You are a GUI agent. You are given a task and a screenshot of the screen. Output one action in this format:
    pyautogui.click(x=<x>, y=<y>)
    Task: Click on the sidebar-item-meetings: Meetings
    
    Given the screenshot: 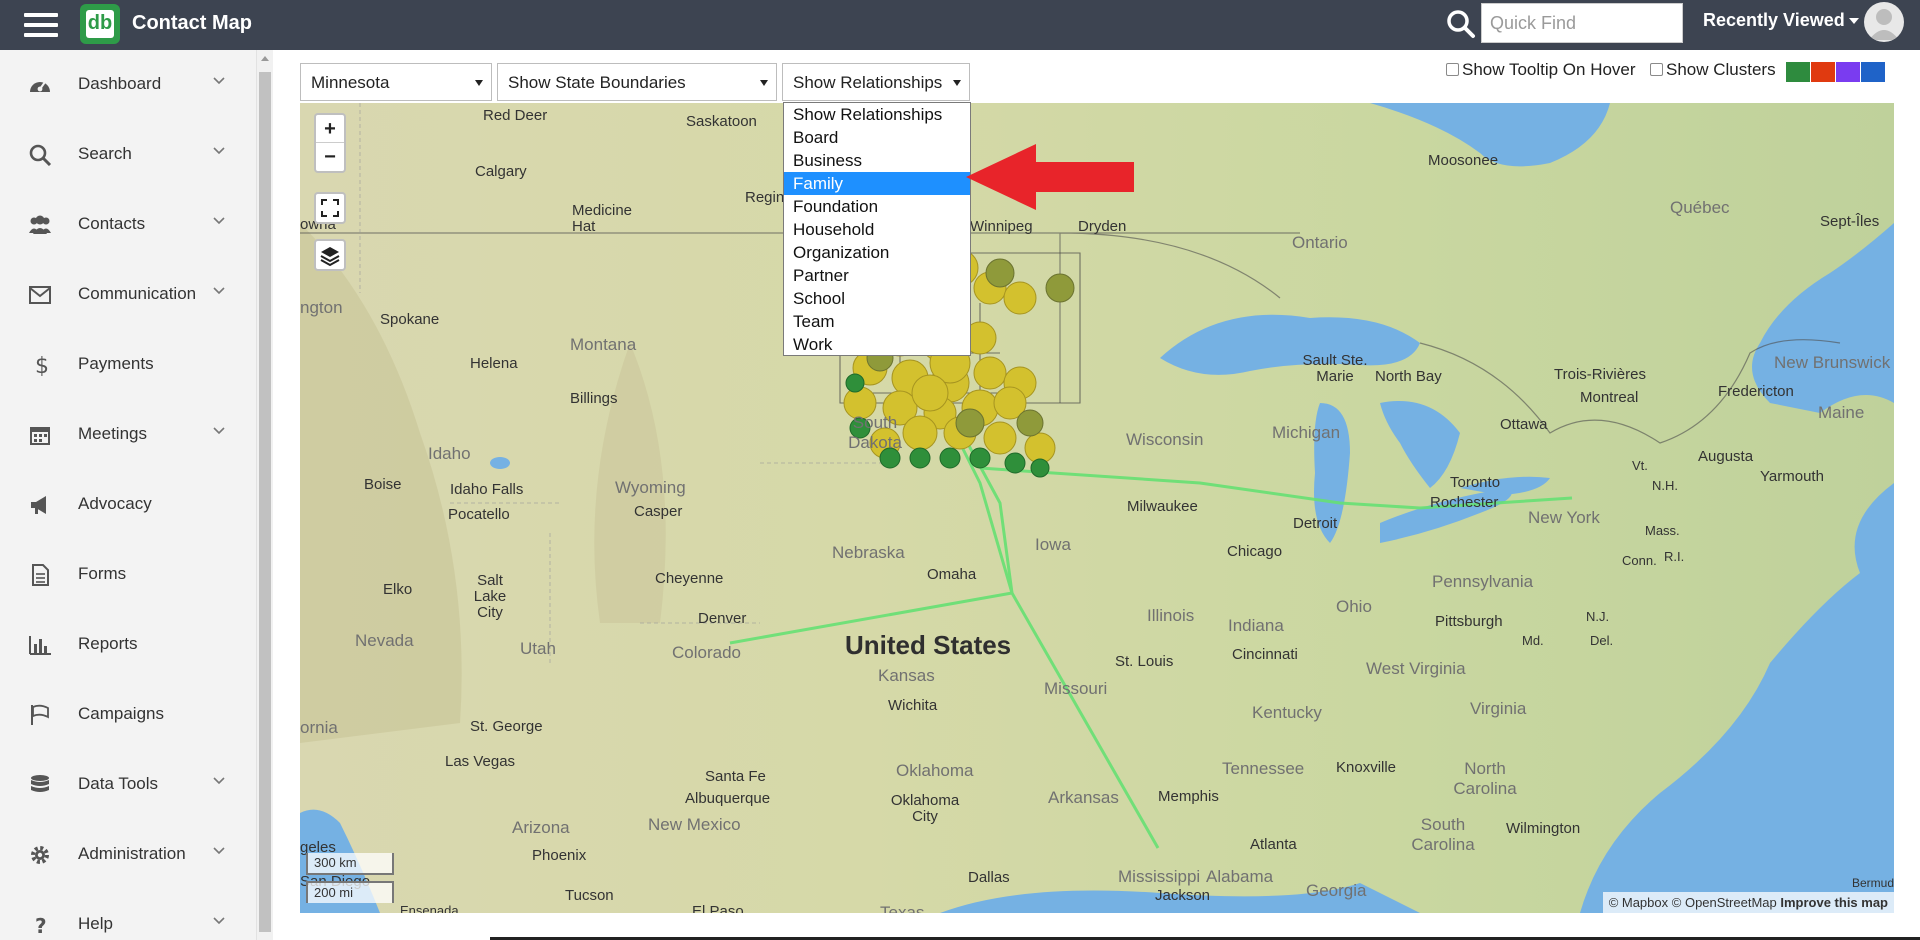 What is the action you would take?
    pyautogui.click(x=120, y=434)
    